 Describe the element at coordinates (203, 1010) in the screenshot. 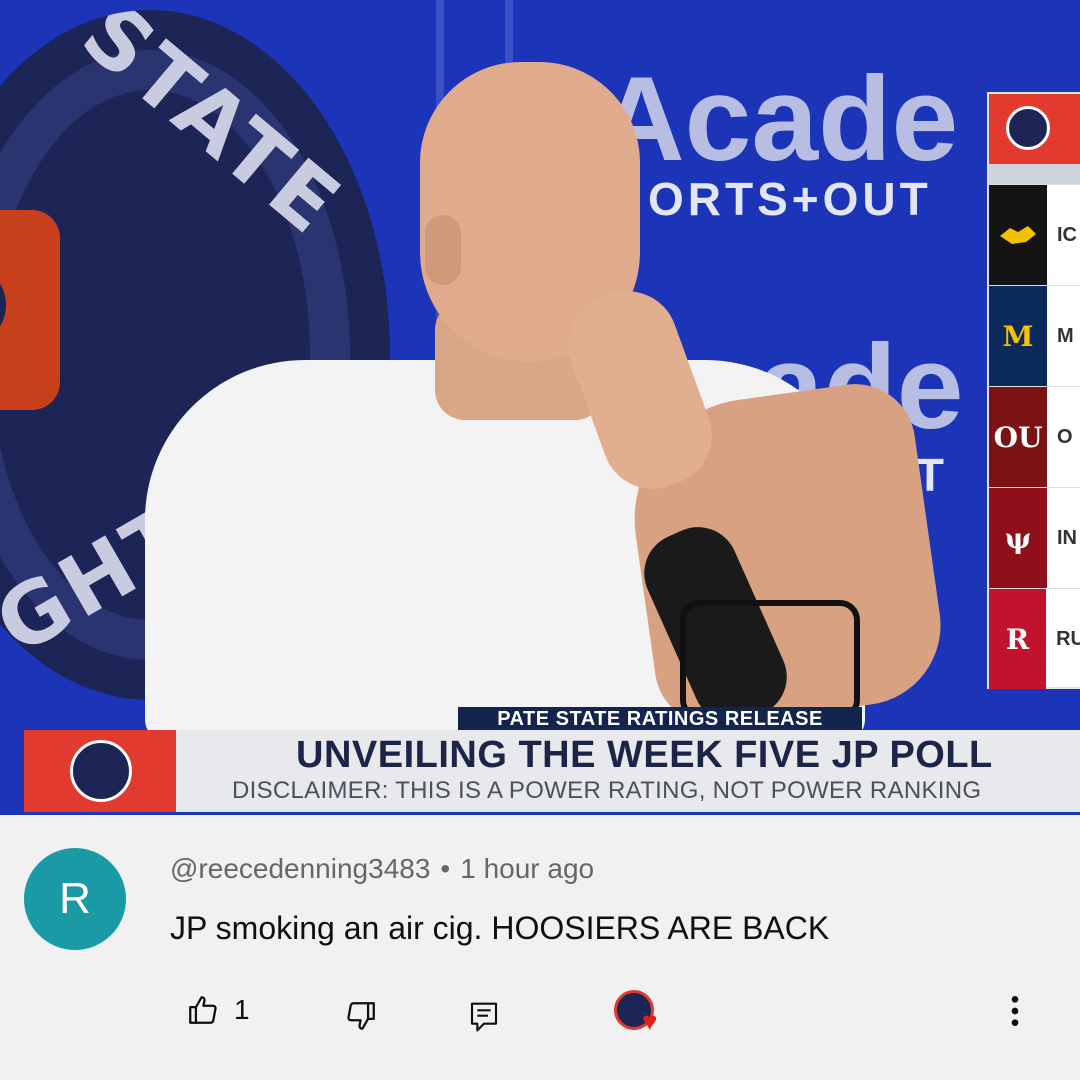

I see `thumbs-up-icon` at that location.